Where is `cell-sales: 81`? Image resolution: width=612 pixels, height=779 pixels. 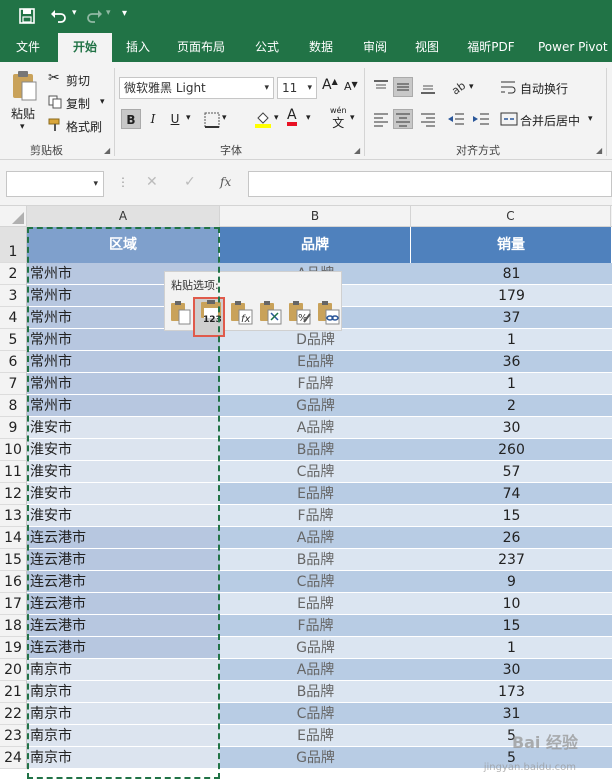
cell-sales: 81 is located at coordinates (511, 274).